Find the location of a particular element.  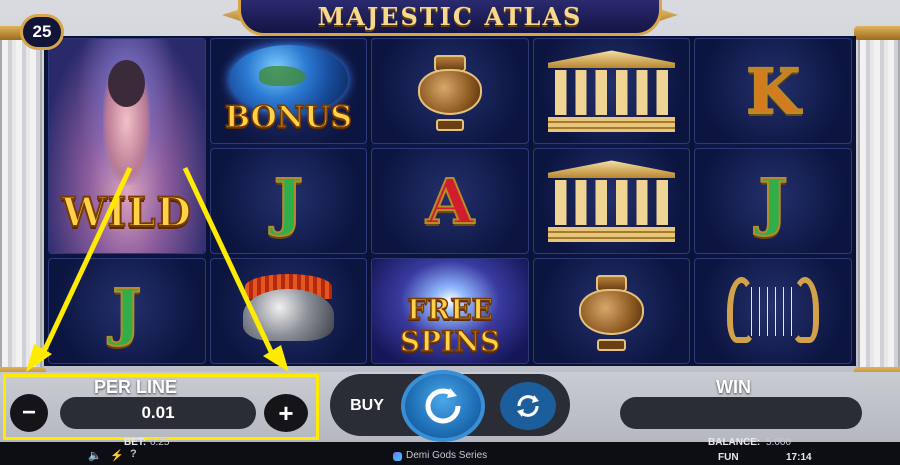

helmet-symbol is located at coordinates (288, 311).